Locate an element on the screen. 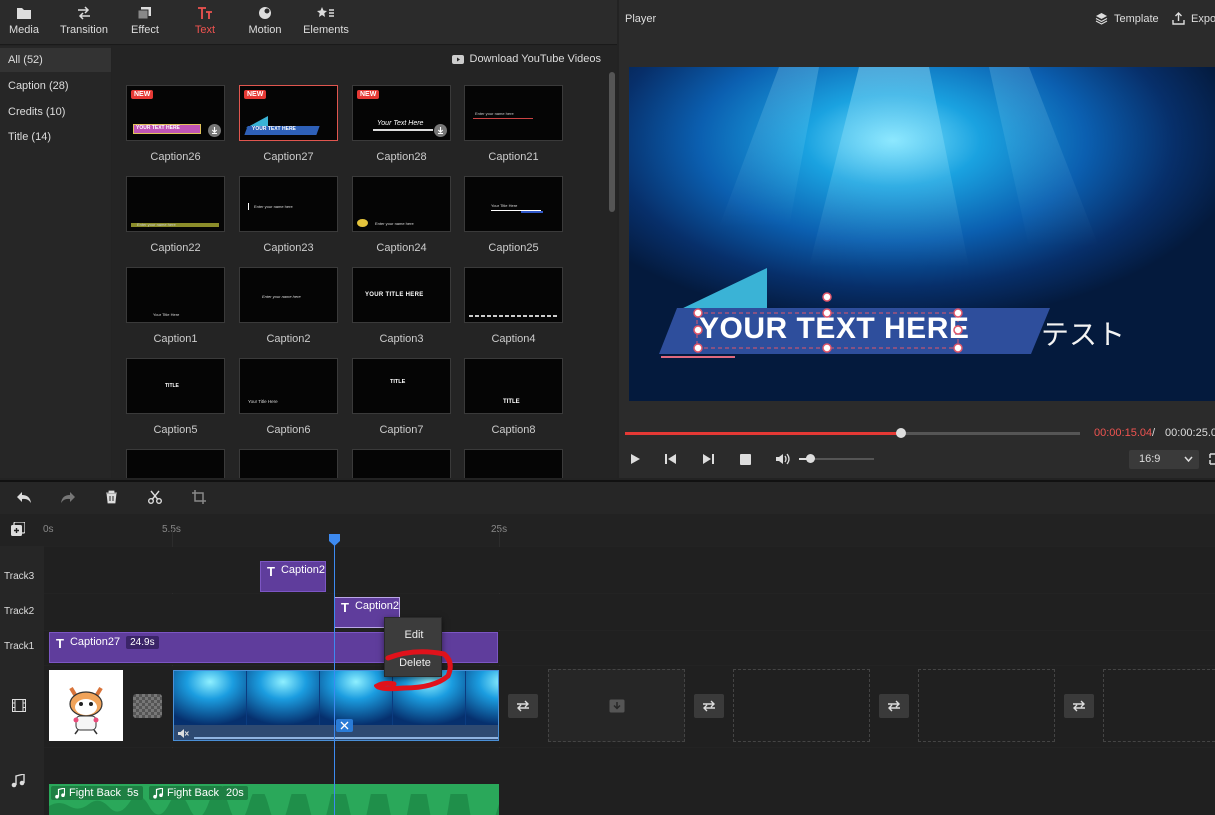 The width and height of the screenshot is (1215, 815). transparent-clip is located at coordinates (147, 706).